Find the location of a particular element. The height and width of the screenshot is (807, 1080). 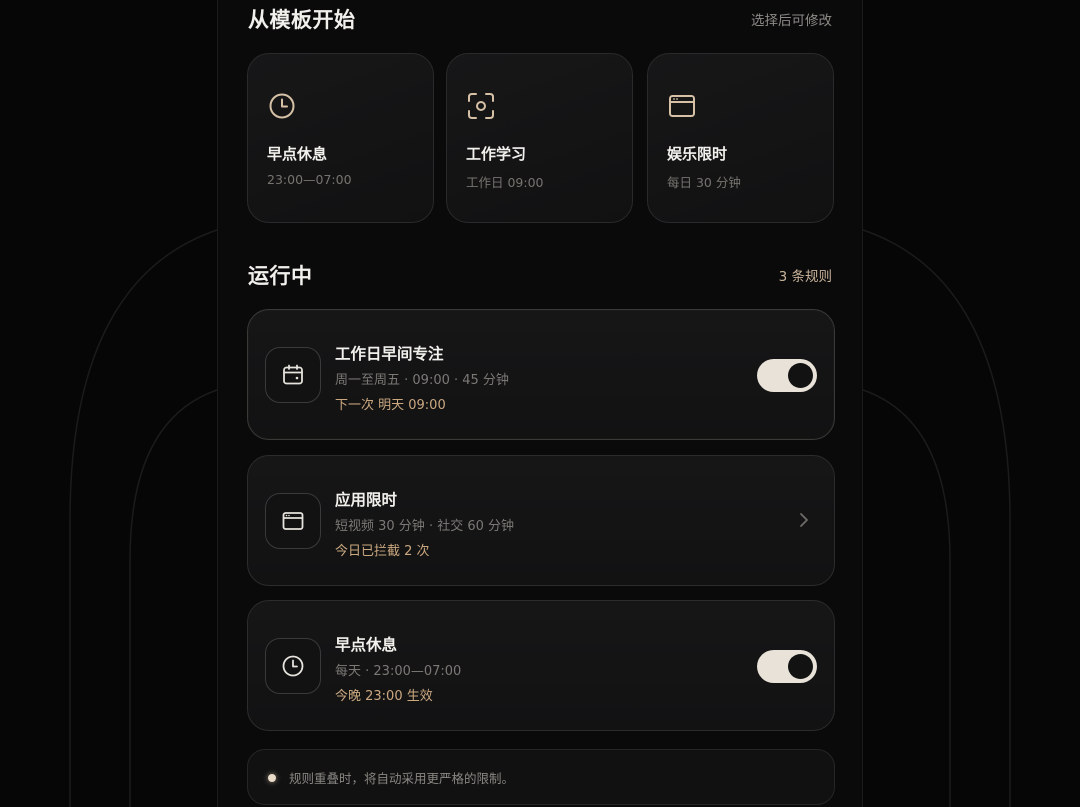

rule-description: 短视频 30 分钟 · 社交 60 分钟 is located at coordinates (425, 526).